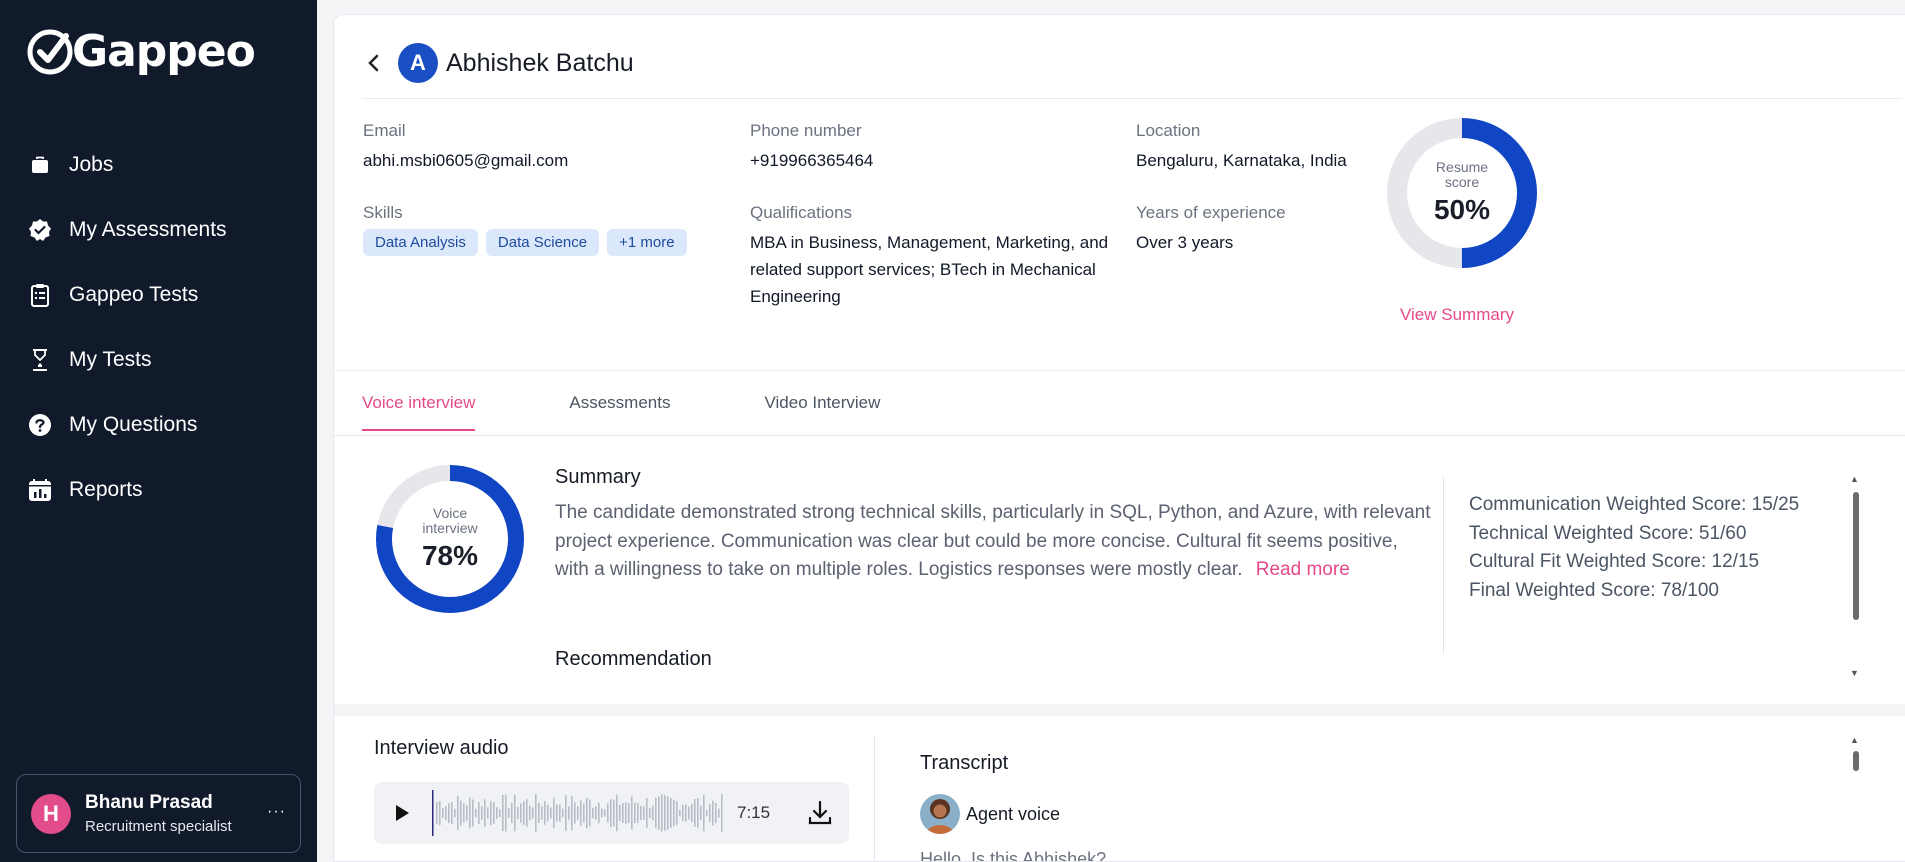 Image resolution: width=1905 pixels, height=862 pixels. Describe the element at coordinates (822, 412) in the screenshot. I see `tab-video-interview: Video Interview` at that location.